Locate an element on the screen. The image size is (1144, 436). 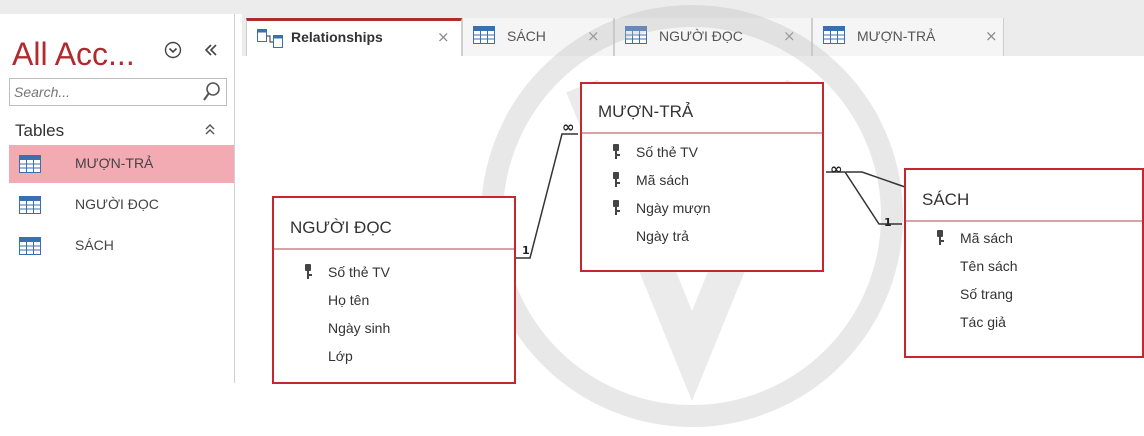
table-box-sach: SÁCH Mã sách Tên sách Số trang Tác giả is located at coordinates (1024, 263).